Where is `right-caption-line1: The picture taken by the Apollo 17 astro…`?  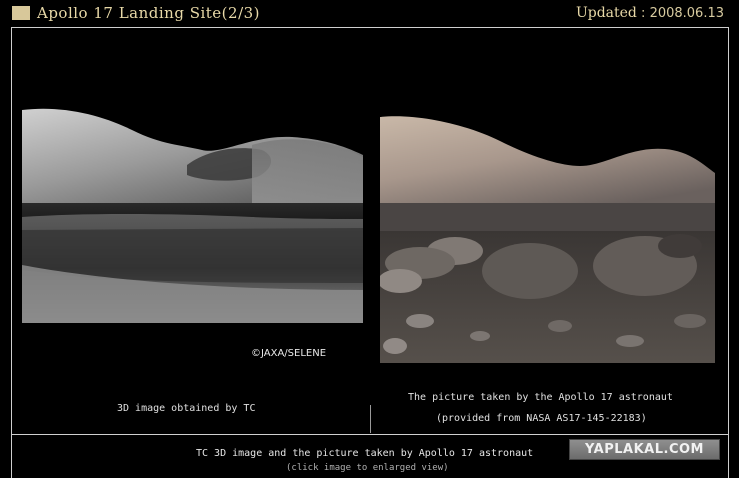 right-caption-line1: The picture taken by the Apollo 17 astro… is located at coordinates (540, 397).